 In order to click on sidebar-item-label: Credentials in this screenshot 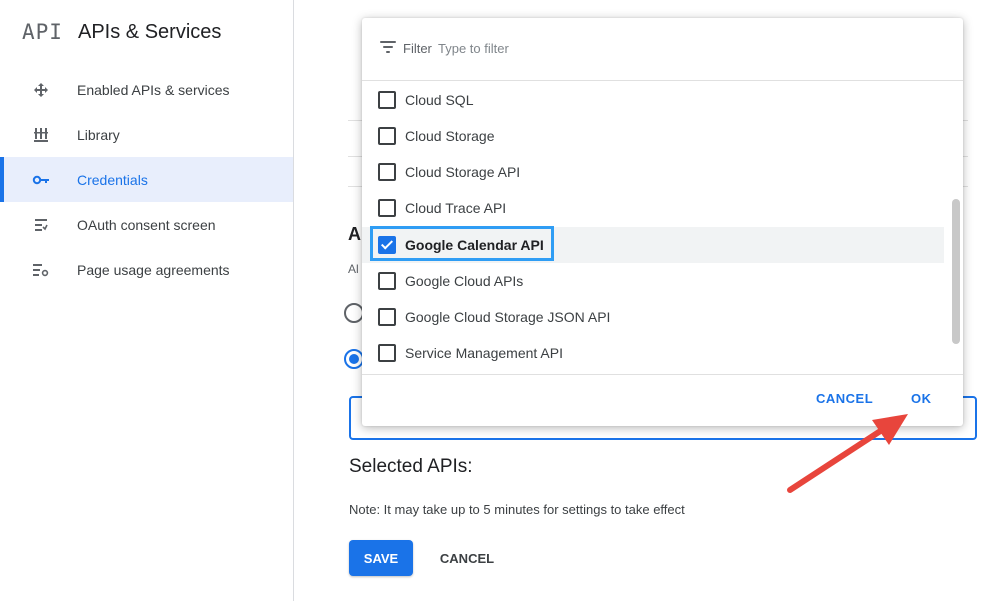, I will do `click(112, 179)`.